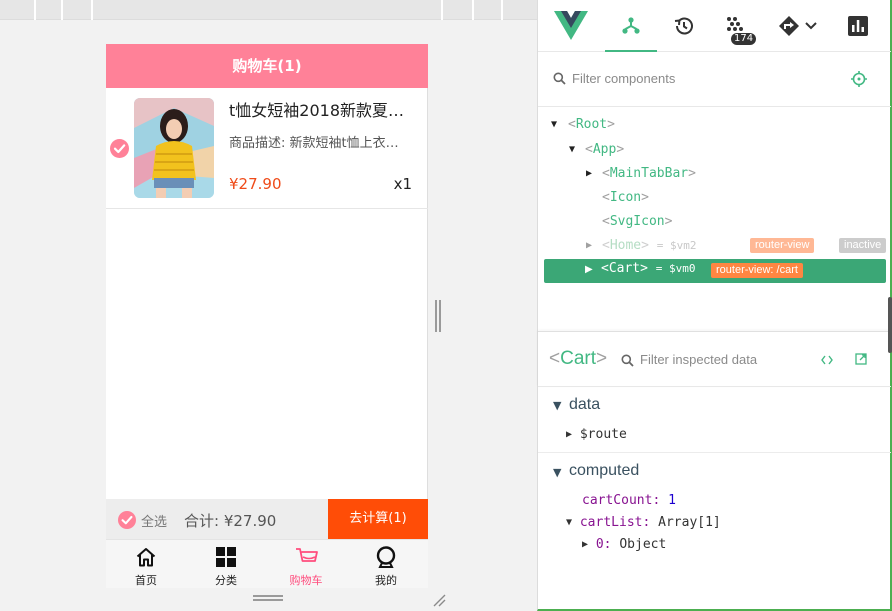 The height and width of the screenshot is (611, 892). I want to click on tab-bar: 首页 分类 购物车 我的, so click(267, 563).